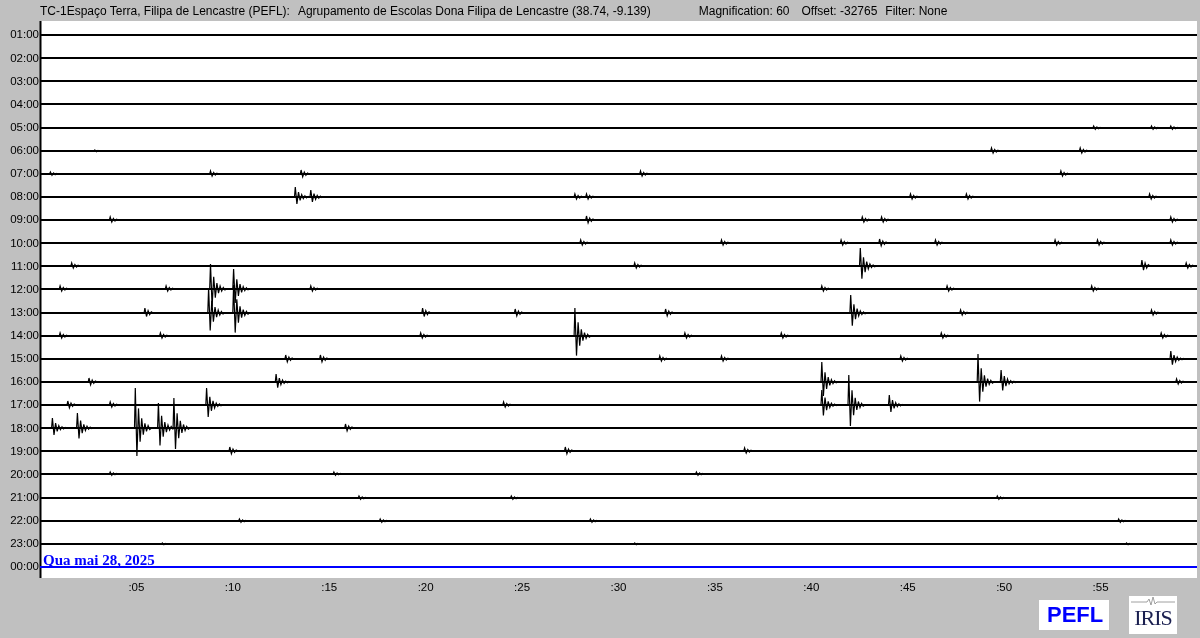  Describe the element at coordinates (24, 474) in the screenshot. I see `hour-label: 20:00` at that location.